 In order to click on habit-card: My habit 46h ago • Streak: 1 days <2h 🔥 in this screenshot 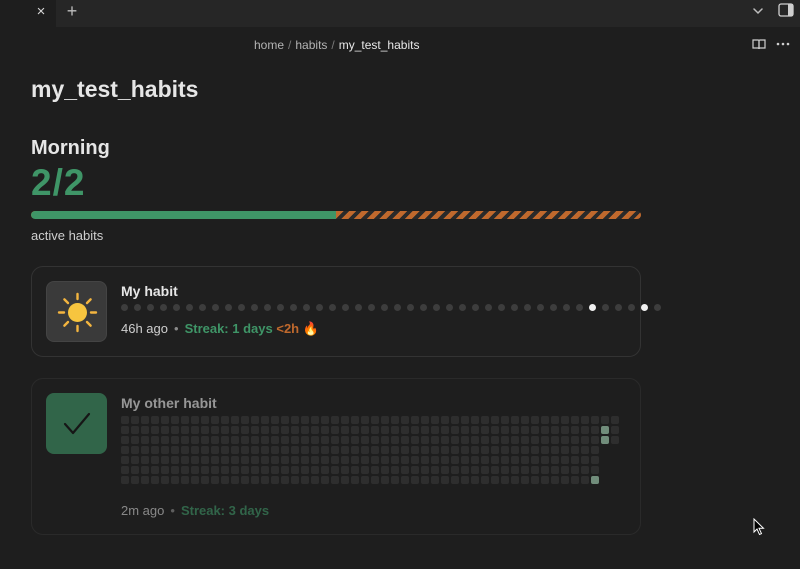, I will do `click(346, 311)`.